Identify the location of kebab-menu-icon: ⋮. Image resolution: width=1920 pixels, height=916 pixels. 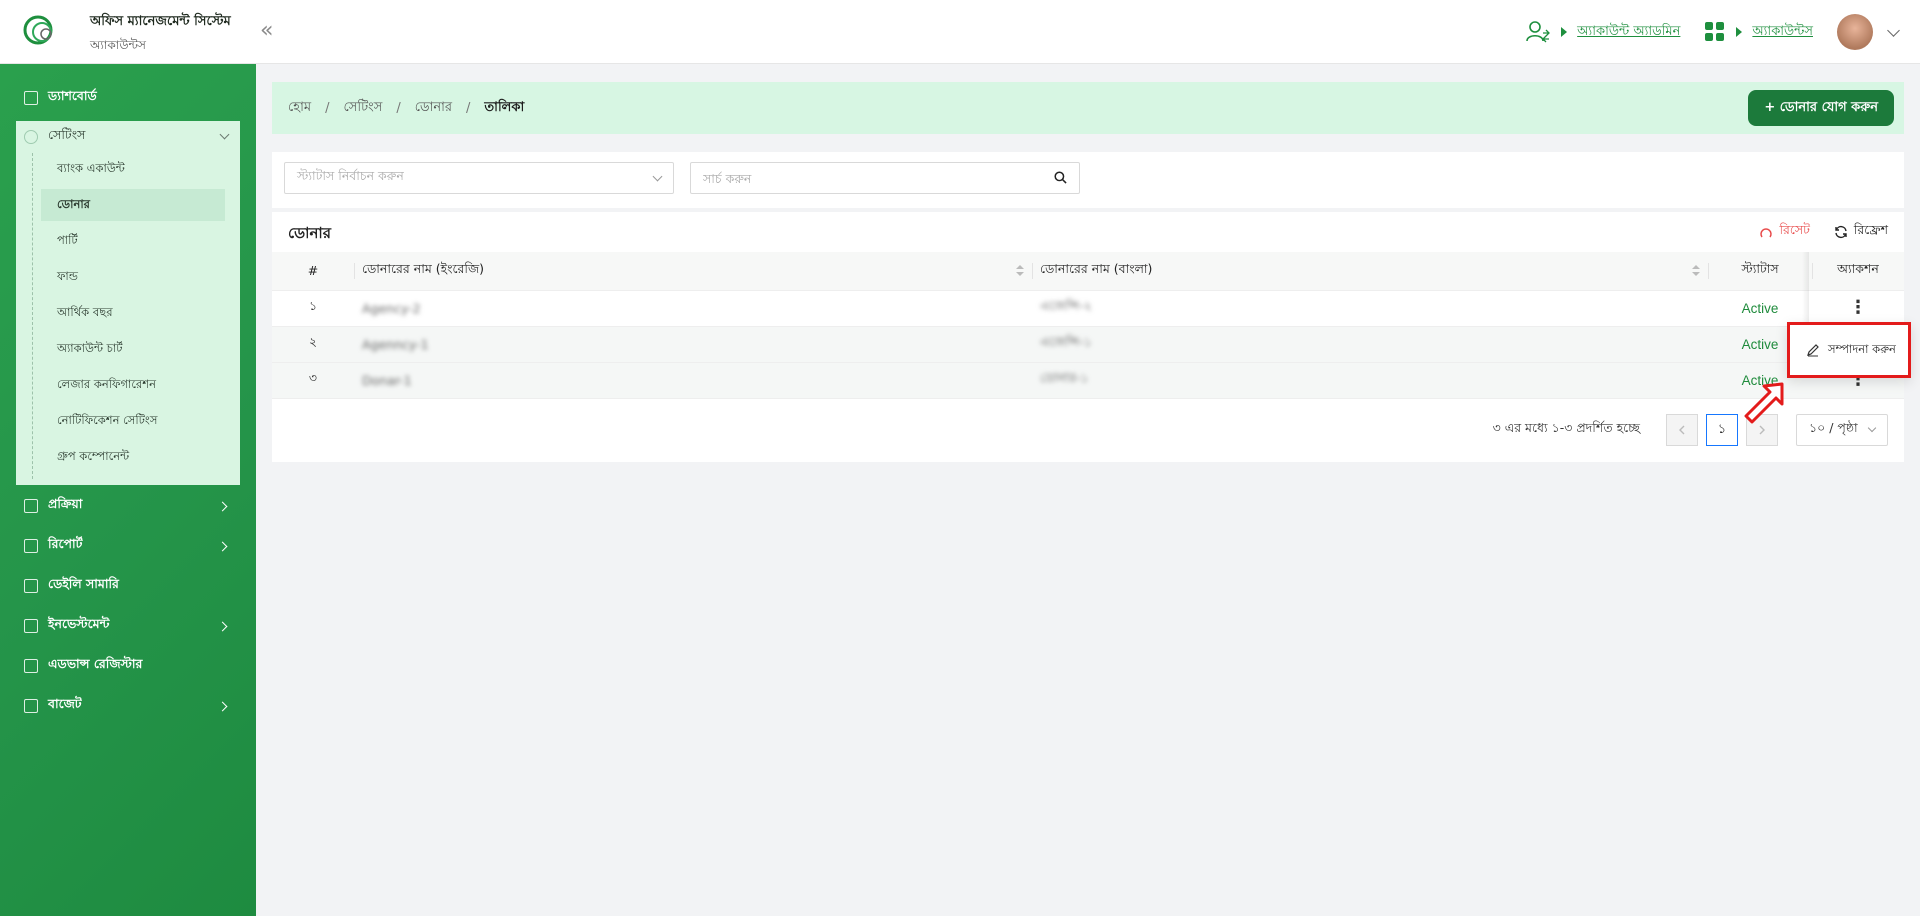
(1858, 308).